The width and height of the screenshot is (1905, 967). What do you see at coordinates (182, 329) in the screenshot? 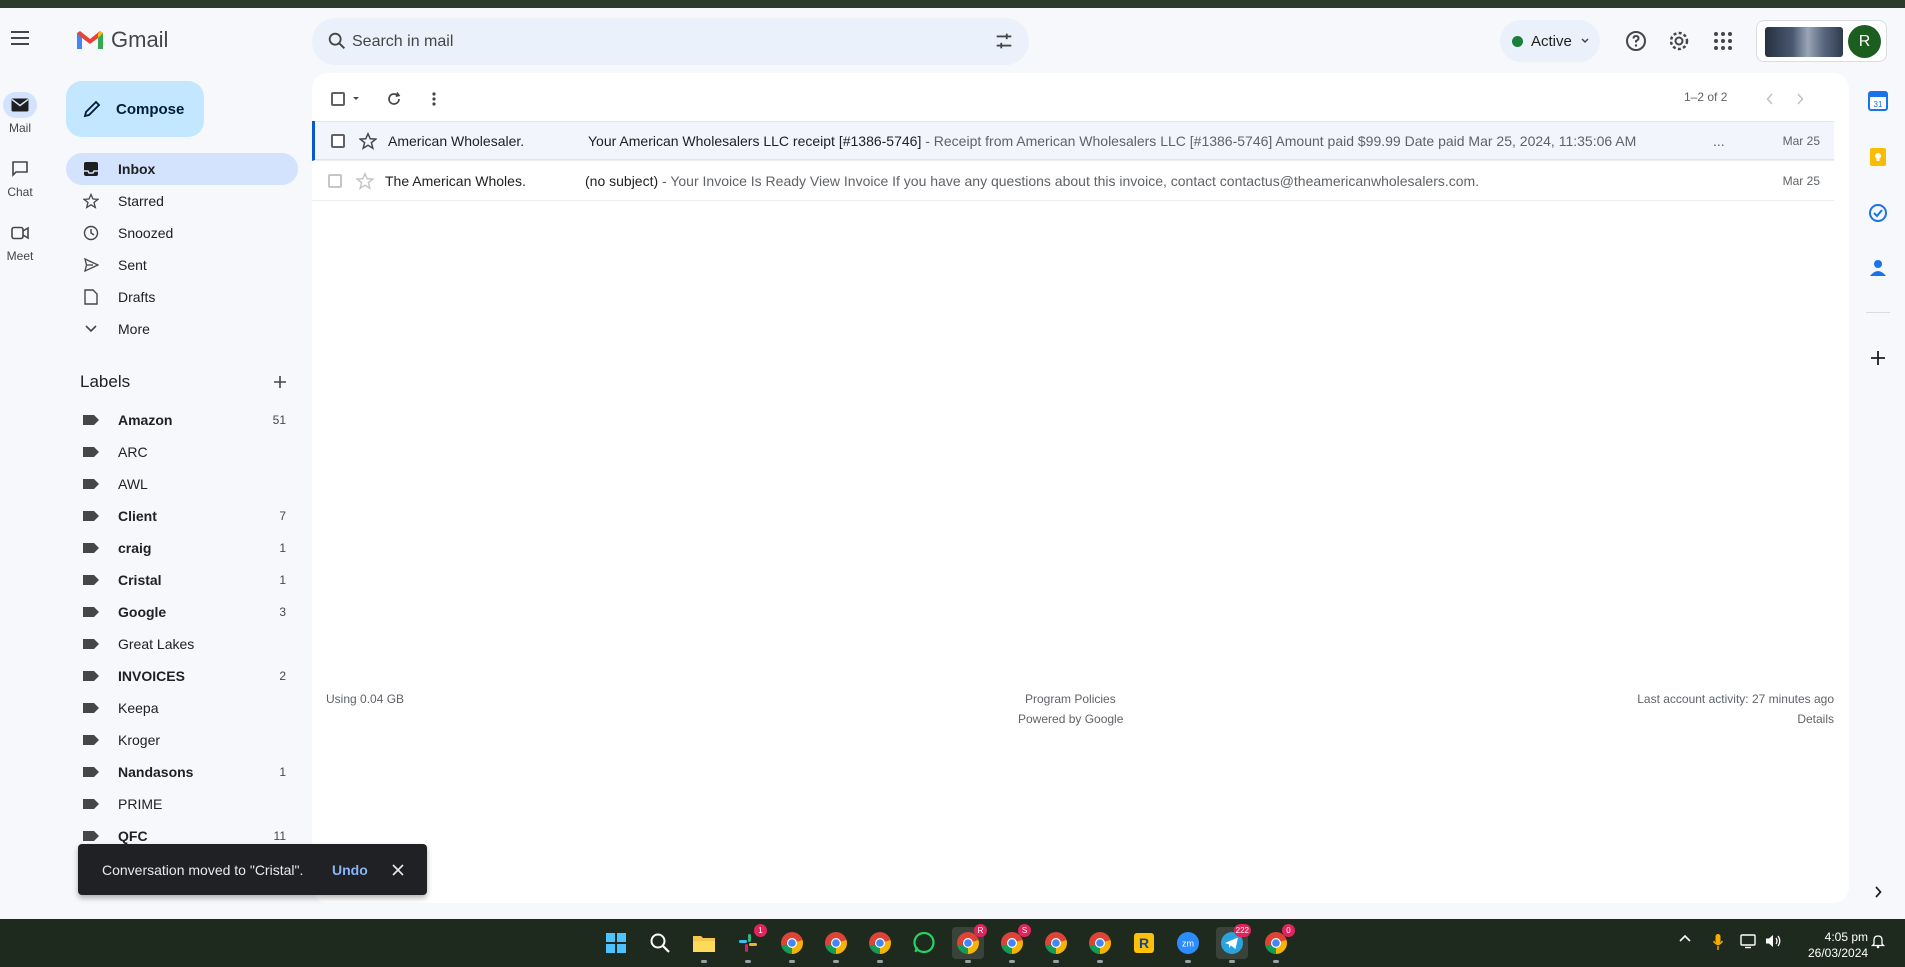
I see `nav-more: More` at bounding box center [182, 329].